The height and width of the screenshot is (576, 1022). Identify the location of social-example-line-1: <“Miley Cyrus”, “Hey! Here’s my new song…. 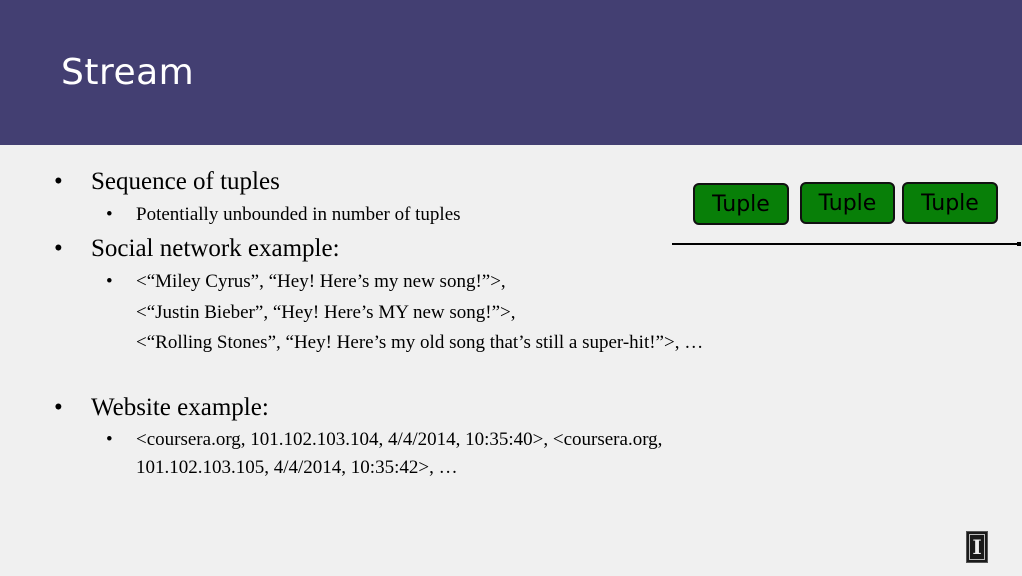
(321, 281).